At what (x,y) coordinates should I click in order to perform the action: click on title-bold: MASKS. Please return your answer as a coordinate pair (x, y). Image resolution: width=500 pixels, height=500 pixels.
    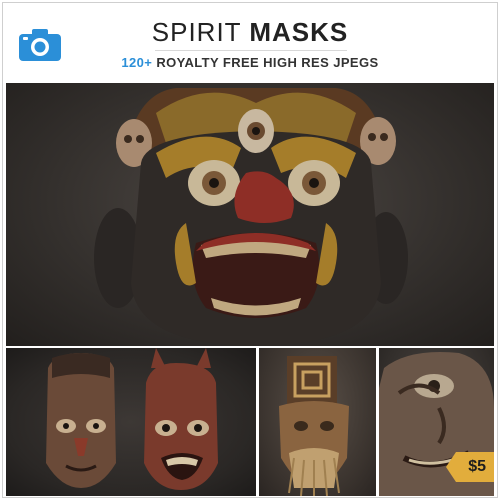
    Looking at the image, I should click on (299, 32).